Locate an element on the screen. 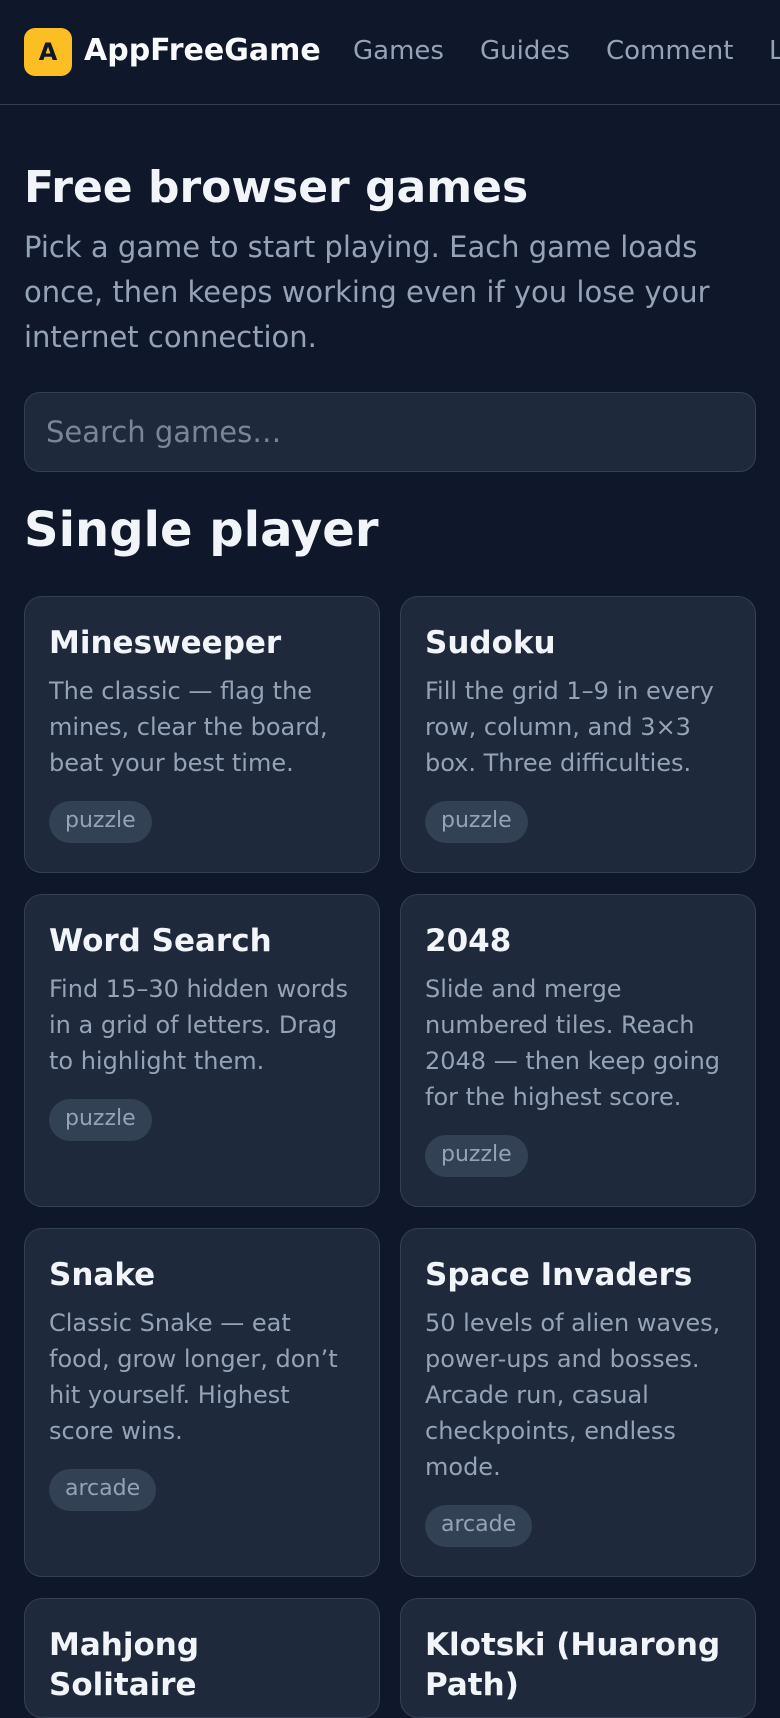 This screenshot has width=780, height=1718. game-card-title: Space Invaders is located at coordinates (559, 1275).